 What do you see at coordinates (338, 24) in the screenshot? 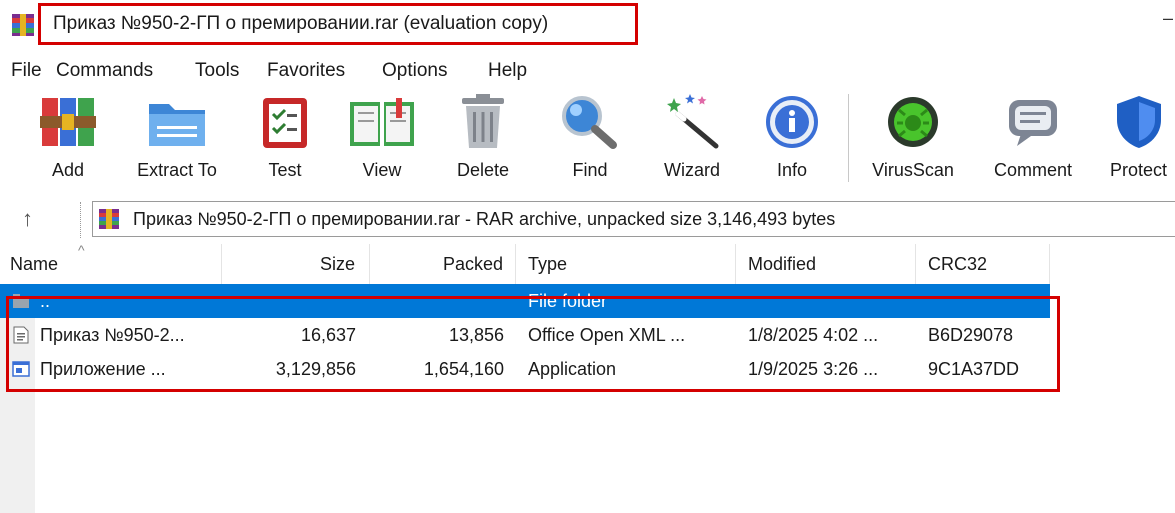
I see `title-highlight-box` at bounding box center [338, 24].